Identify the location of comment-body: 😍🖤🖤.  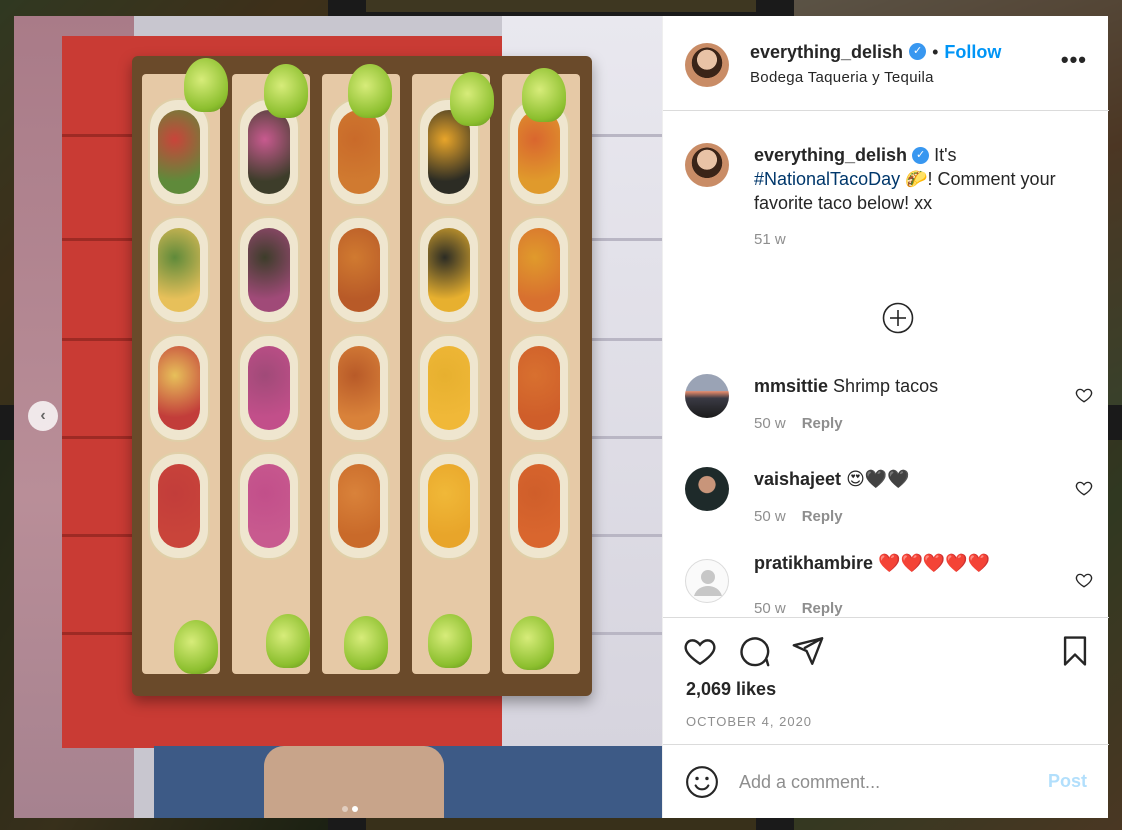
(878, 479).